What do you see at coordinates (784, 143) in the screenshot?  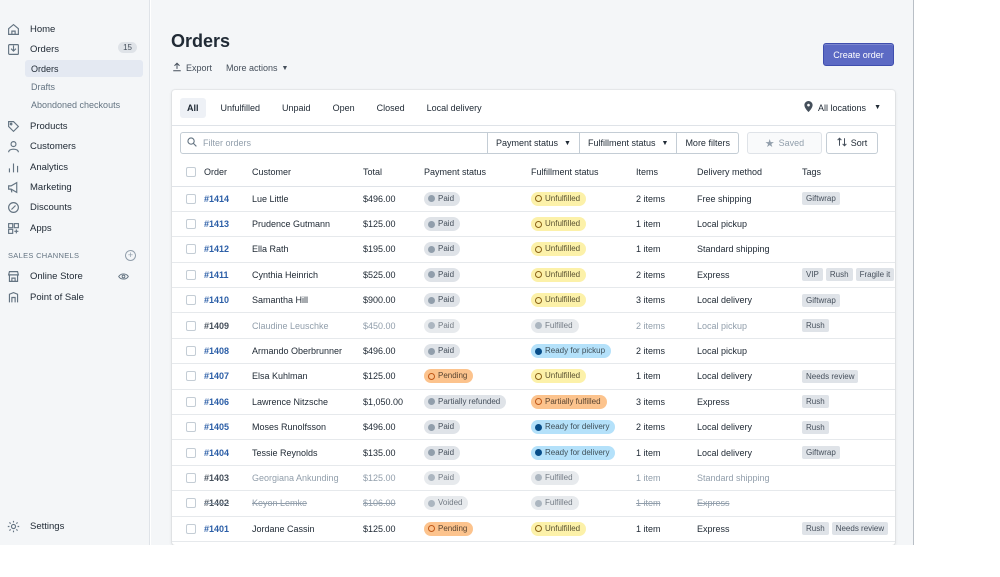 I see `saved-button: ★ Saved` at bounding box center [784, 143].